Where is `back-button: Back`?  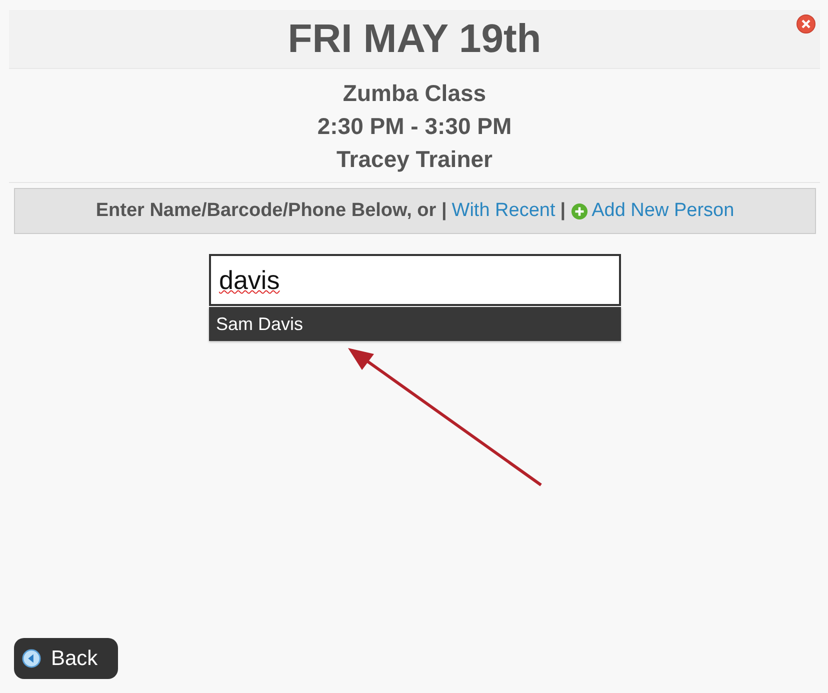
back-button: Back is located at coordinates (66, 658).